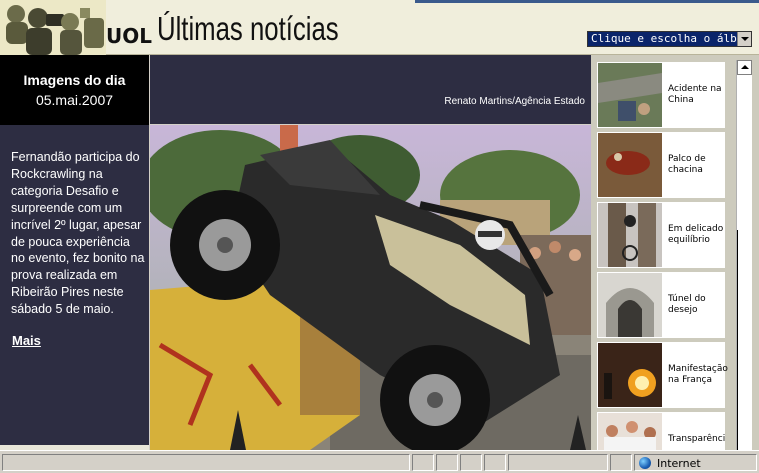  Describe the element at coordinates (662, 39) in the screenshot. I see `album-select-value: Clique e escolha o álbum` at that location.